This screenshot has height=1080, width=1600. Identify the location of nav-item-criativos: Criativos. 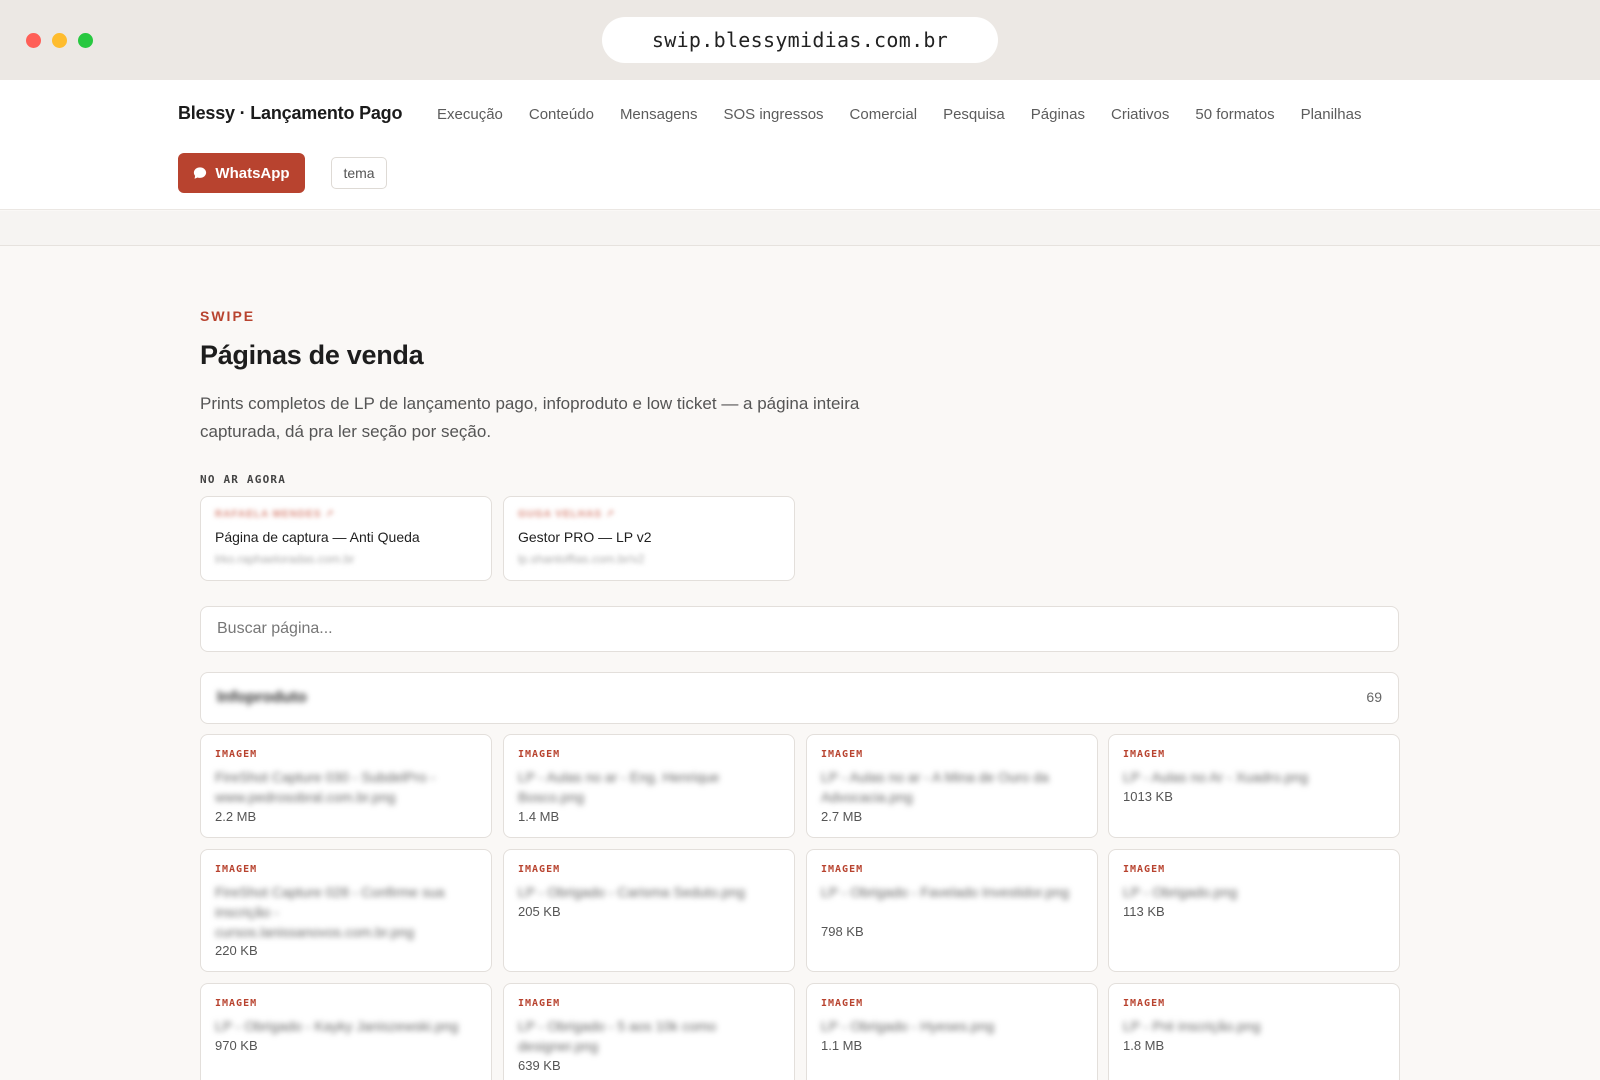
(1140, 114).